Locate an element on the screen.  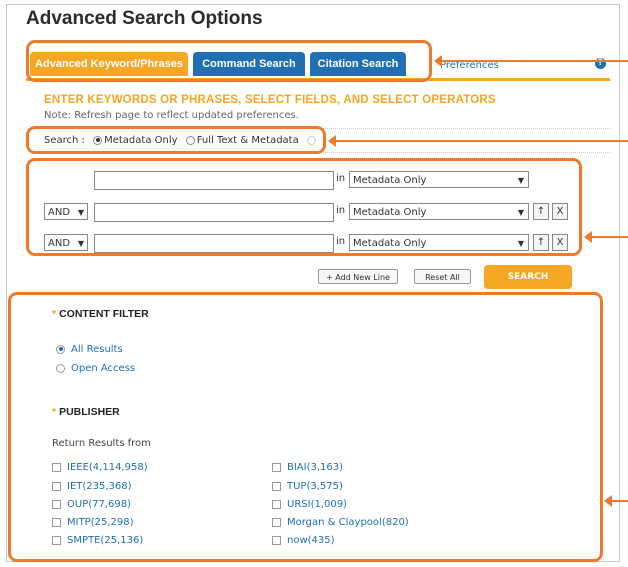
reset-all-button: Reset All is located at coordinates (442, 276).